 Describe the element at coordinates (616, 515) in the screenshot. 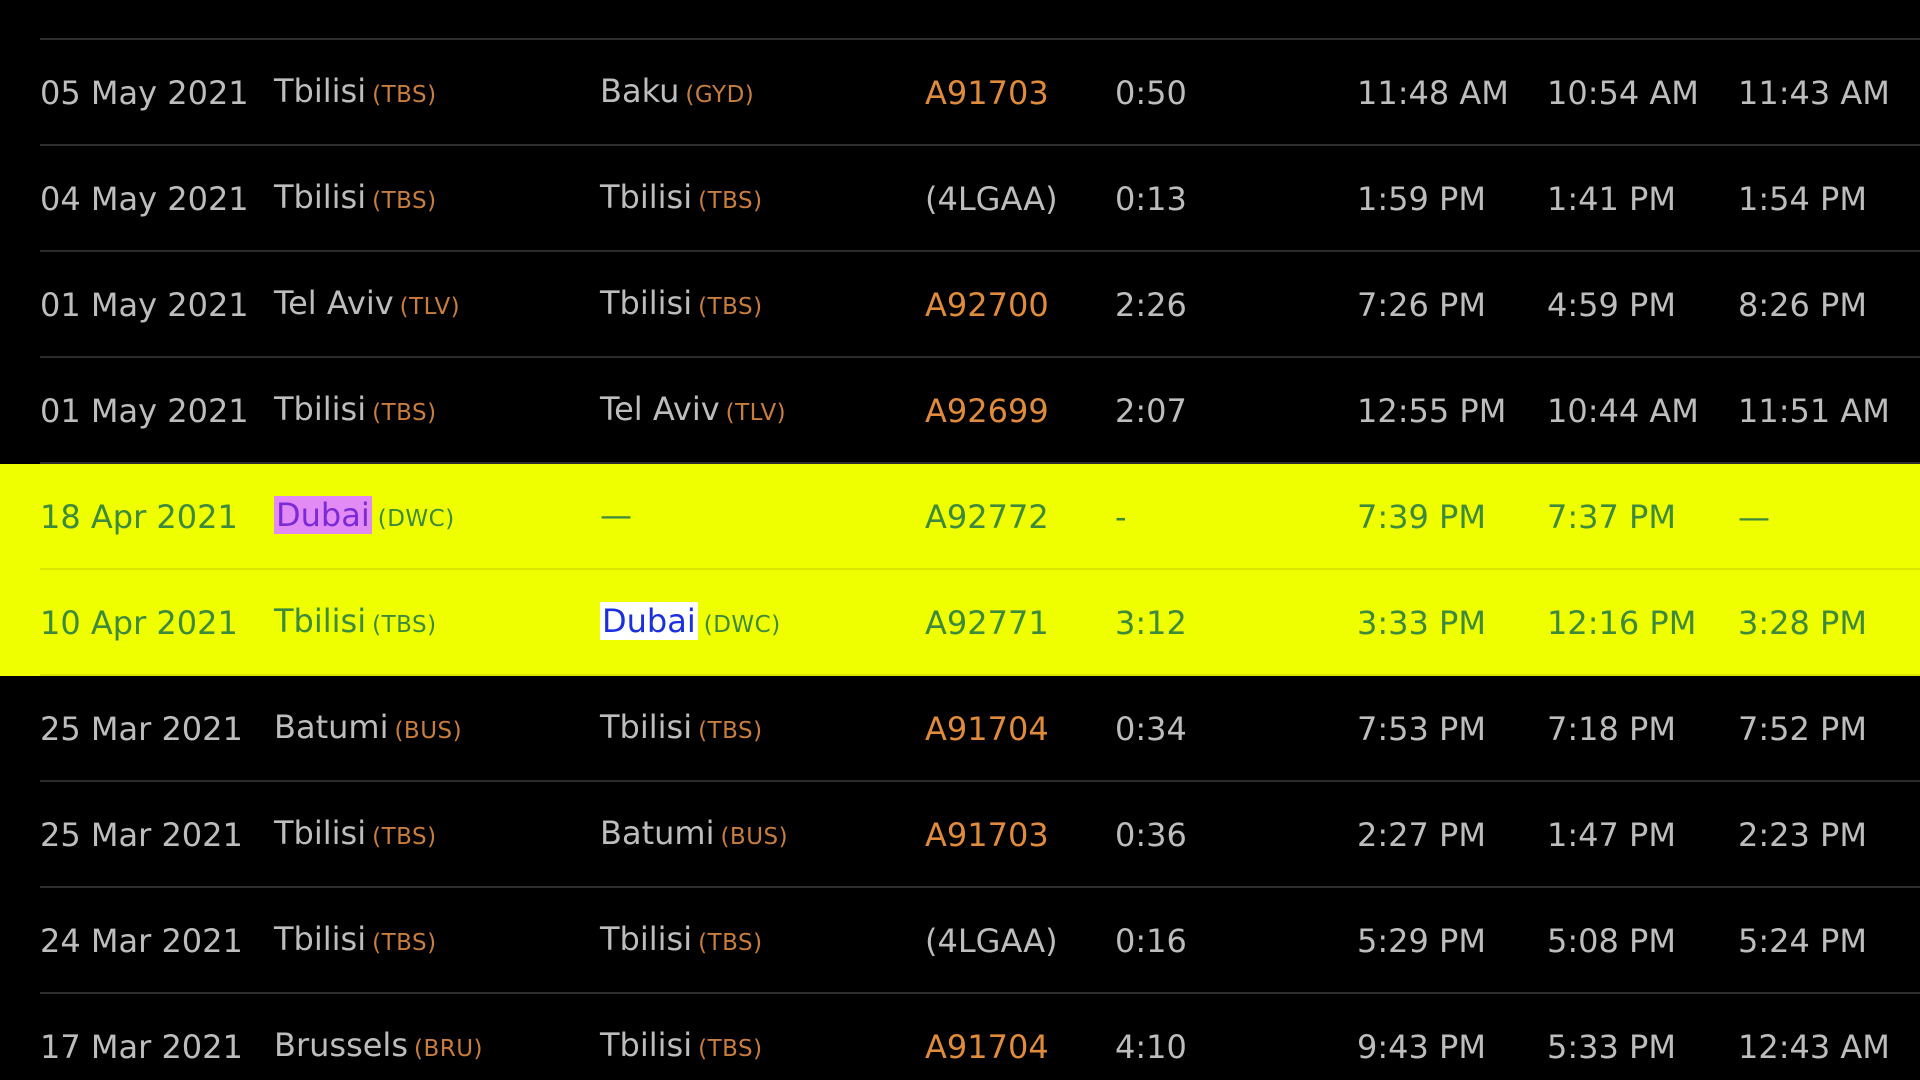

I see `destination-city-link: —` at that location.